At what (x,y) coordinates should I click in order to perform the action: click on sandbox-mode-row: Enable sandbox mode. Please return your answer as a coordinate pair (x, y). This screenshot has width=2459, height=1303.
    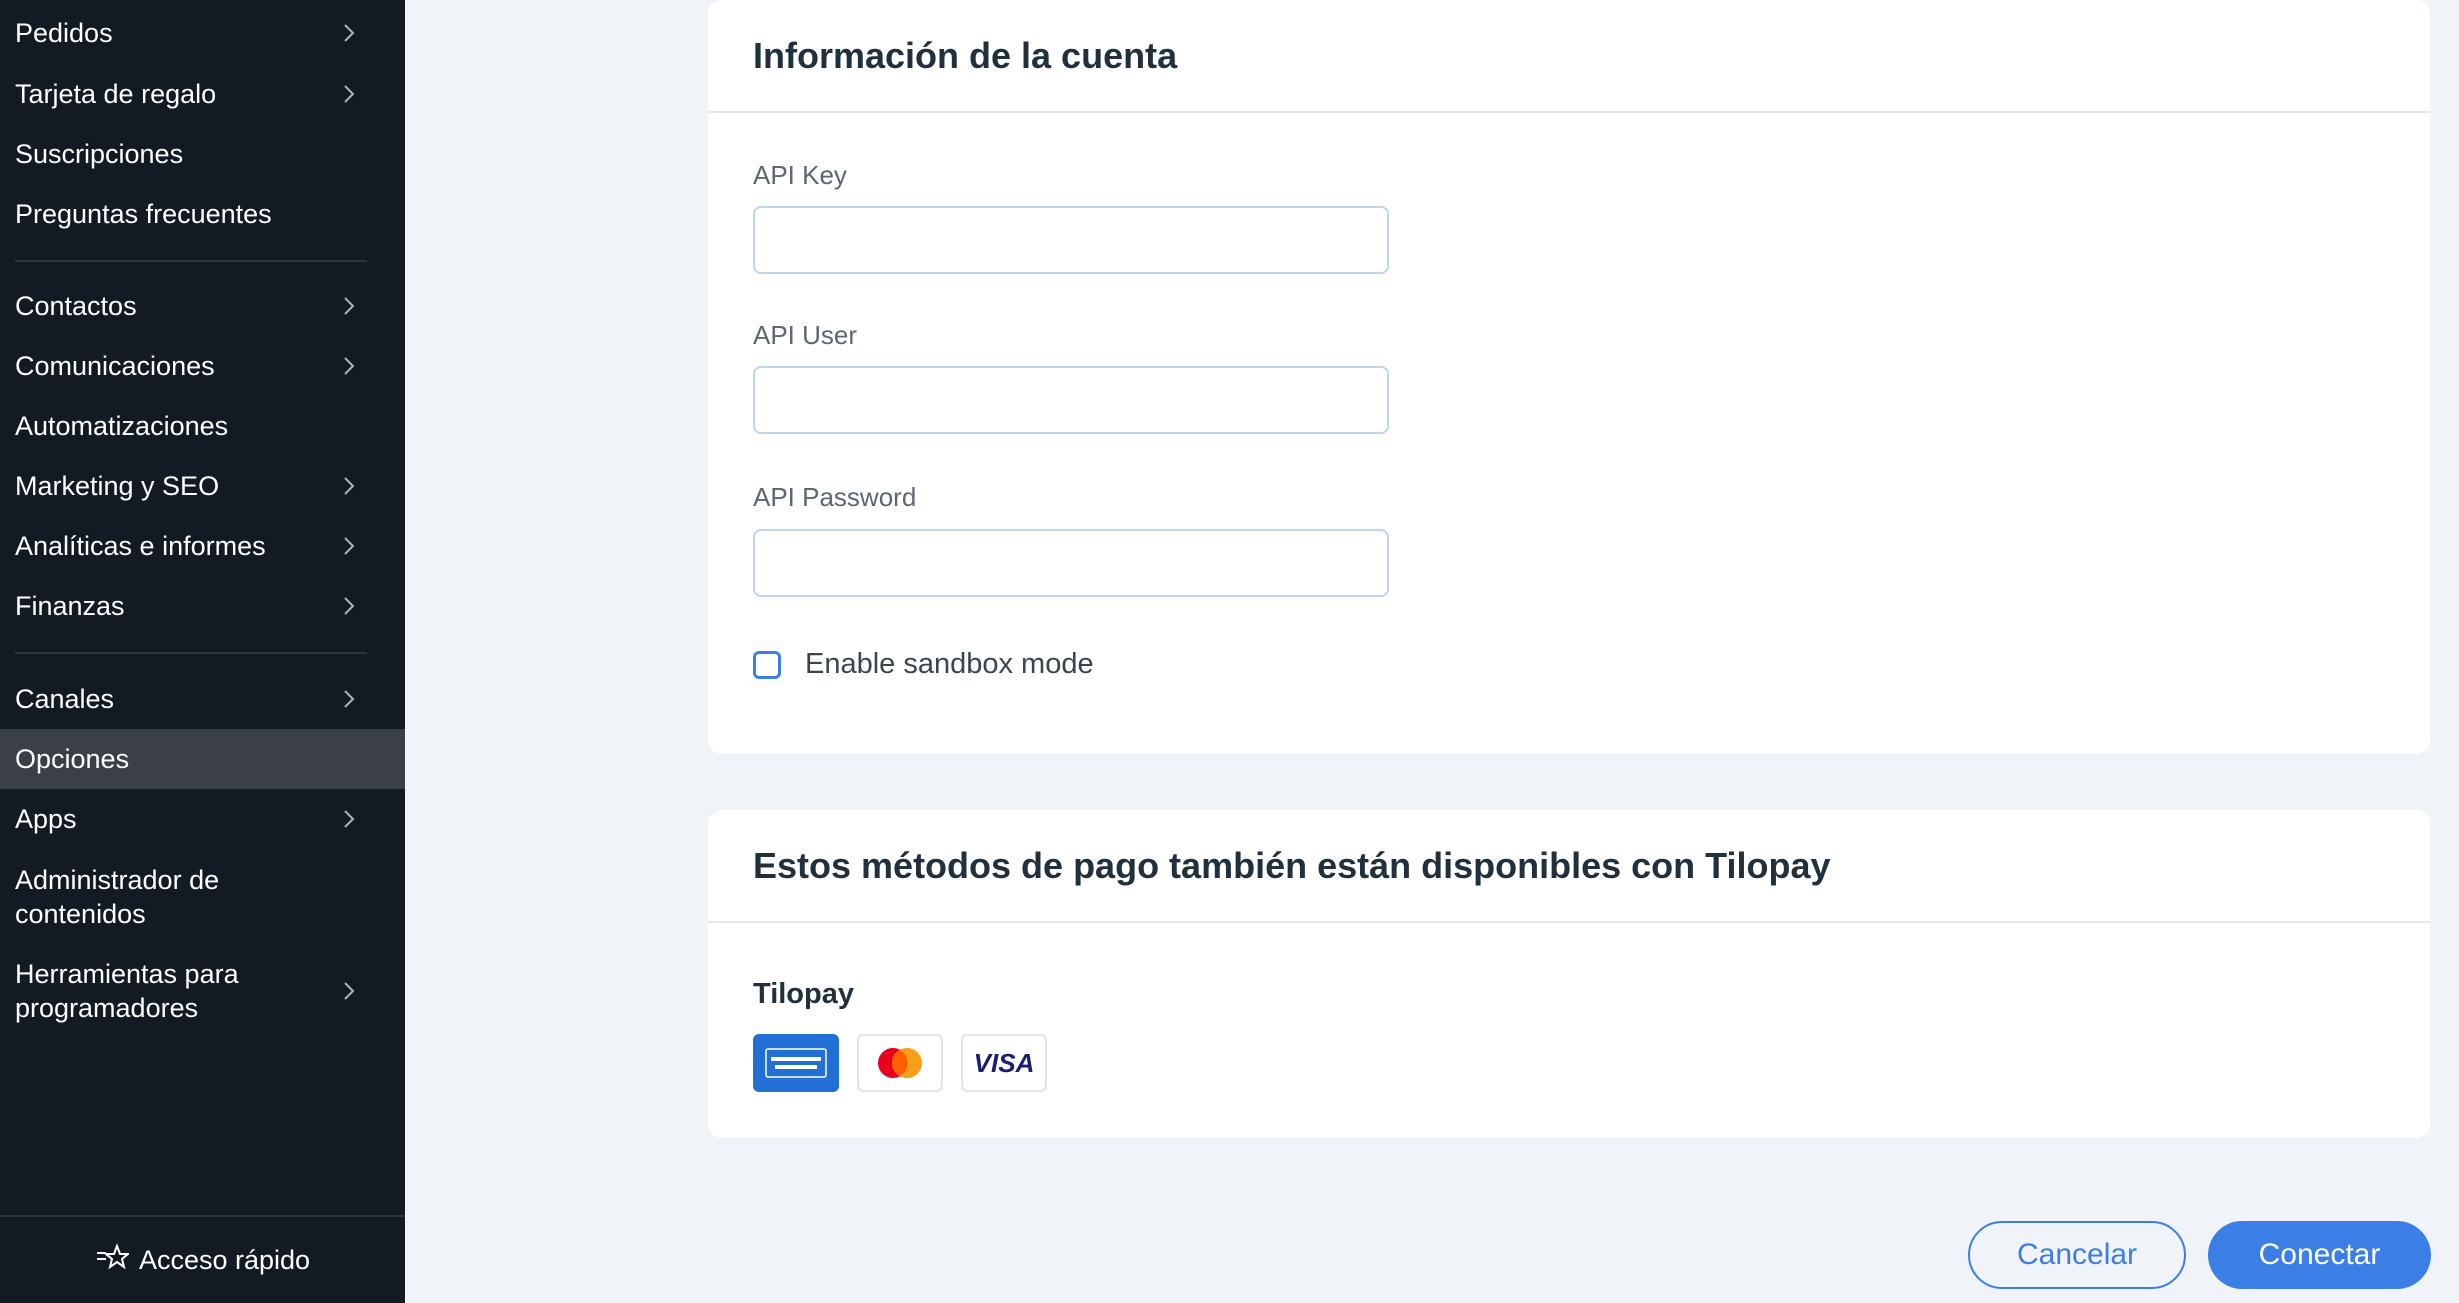
    Looking at the image, I should click on (923, 664).